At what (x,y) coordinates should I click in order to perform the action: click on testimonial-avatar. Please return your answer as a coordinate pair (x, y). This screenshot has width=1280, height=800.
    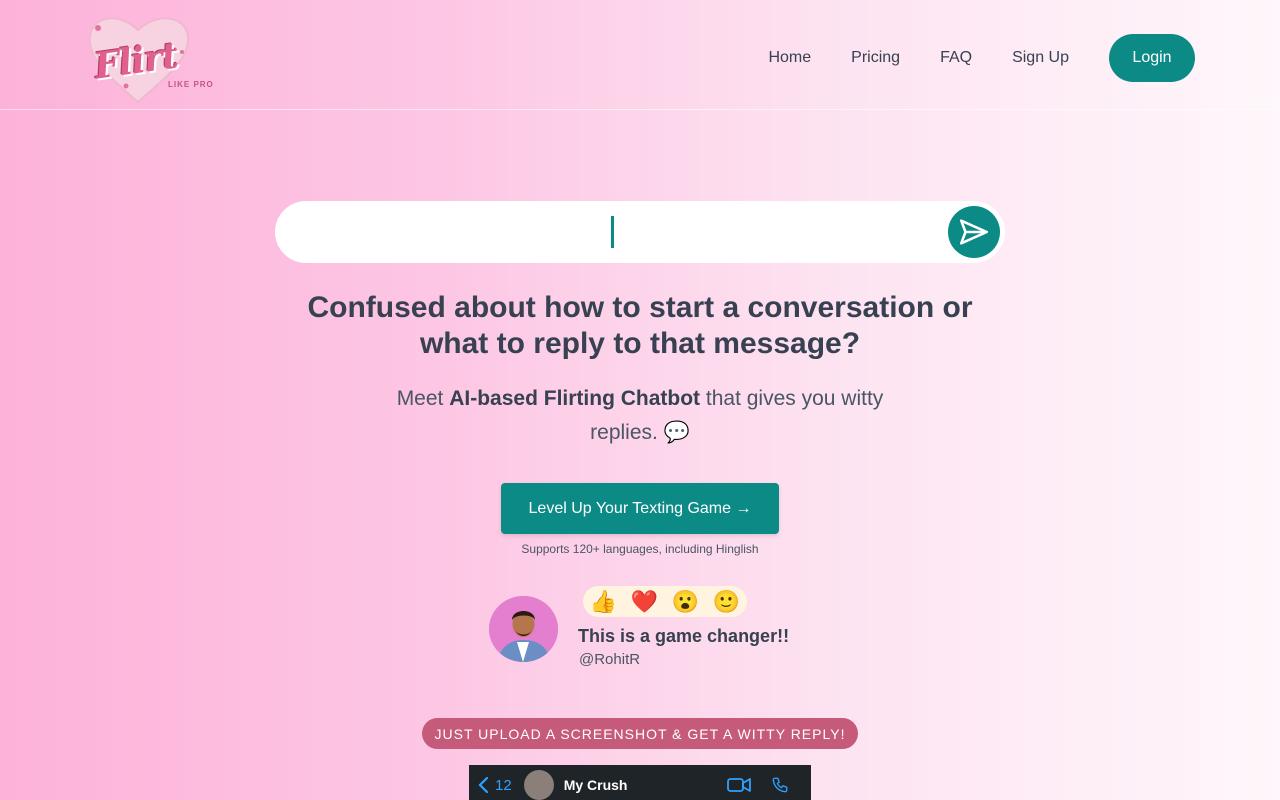
    Looking at the image, I should click on (523, 629).